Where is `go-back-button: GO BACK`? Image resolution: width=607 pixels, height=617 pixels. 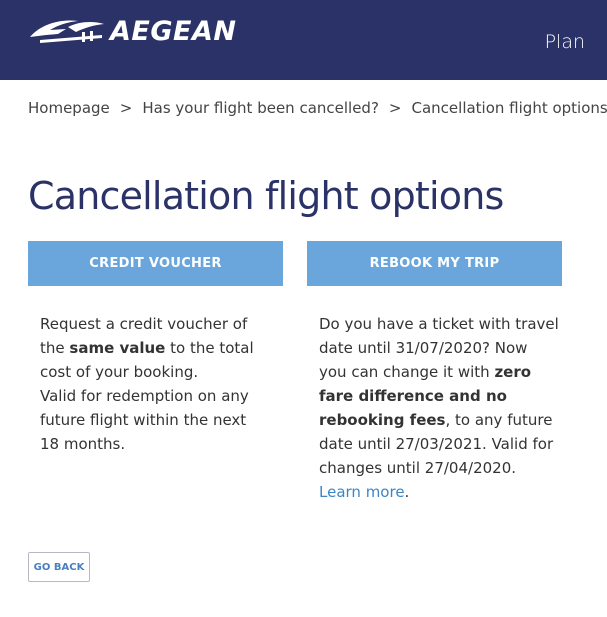
go-back-button: GO BACK is located at coordinates (59, 567).